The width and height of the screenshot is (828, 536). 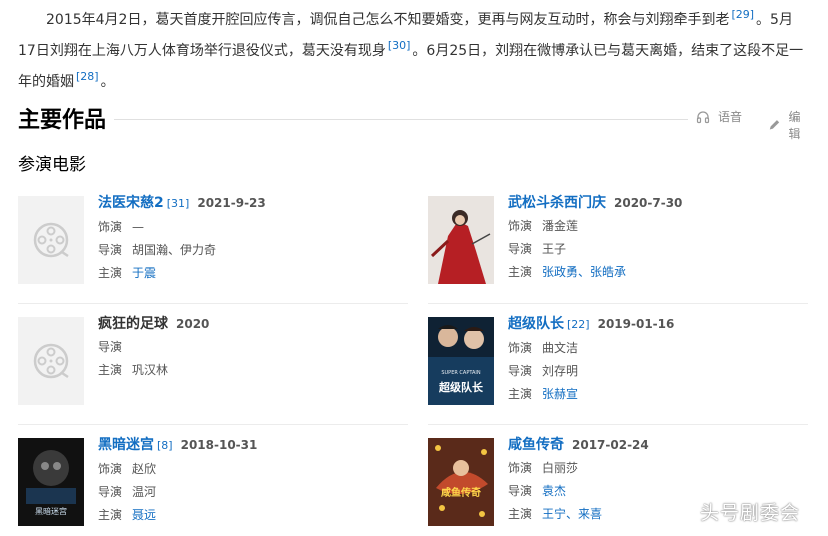 I want to click on poster-text-en: SUPER CAPTAIN, so click(x=461, y=373).